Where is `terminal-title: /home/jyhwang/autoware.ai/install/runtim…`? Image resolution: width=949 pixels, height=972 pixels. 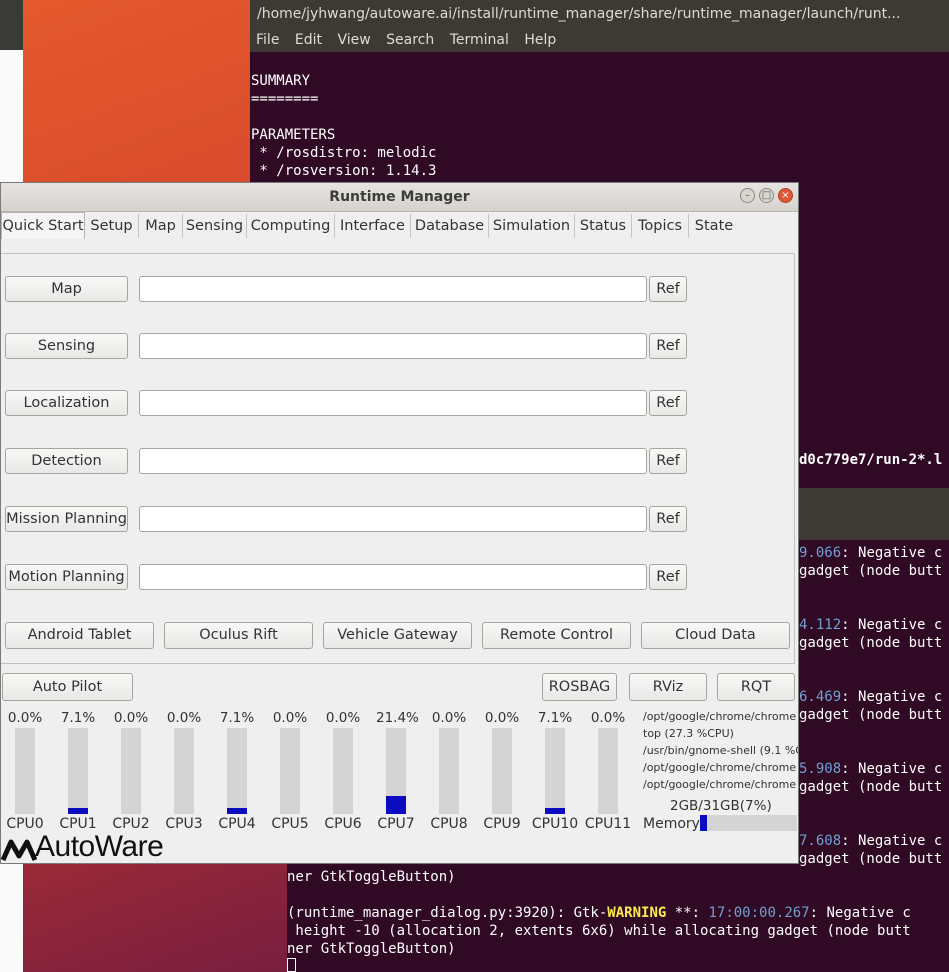
terminal-title: /home/jyhwang/autoware.ai/install/runtim… is located at coordinates (599, 14).